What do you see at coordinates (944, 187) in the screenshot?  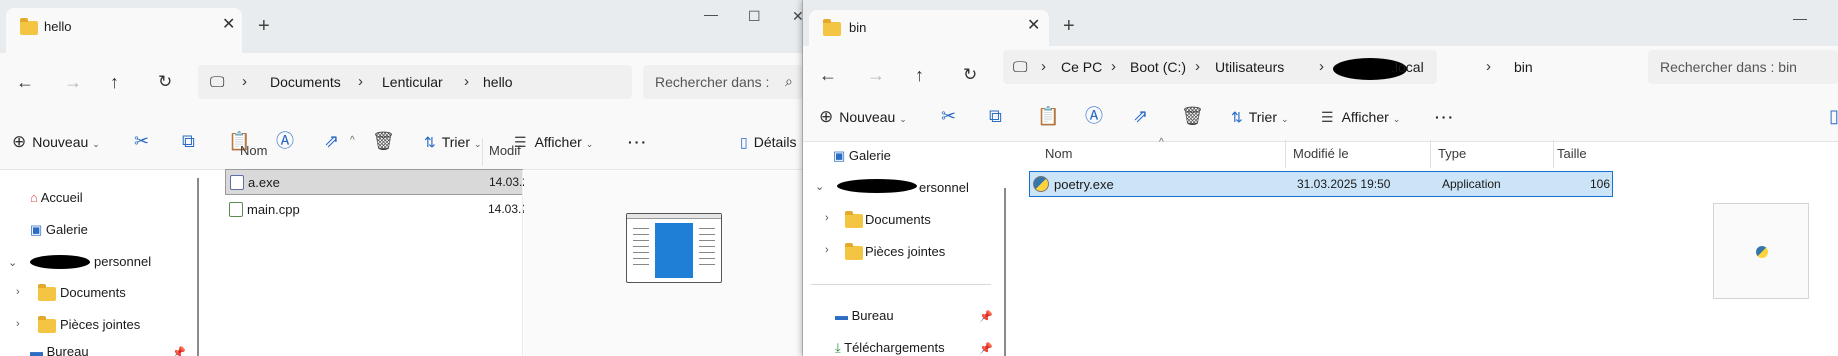 I see `nav-item-onedrive: ersonnel` at bounding box center [944, 187].